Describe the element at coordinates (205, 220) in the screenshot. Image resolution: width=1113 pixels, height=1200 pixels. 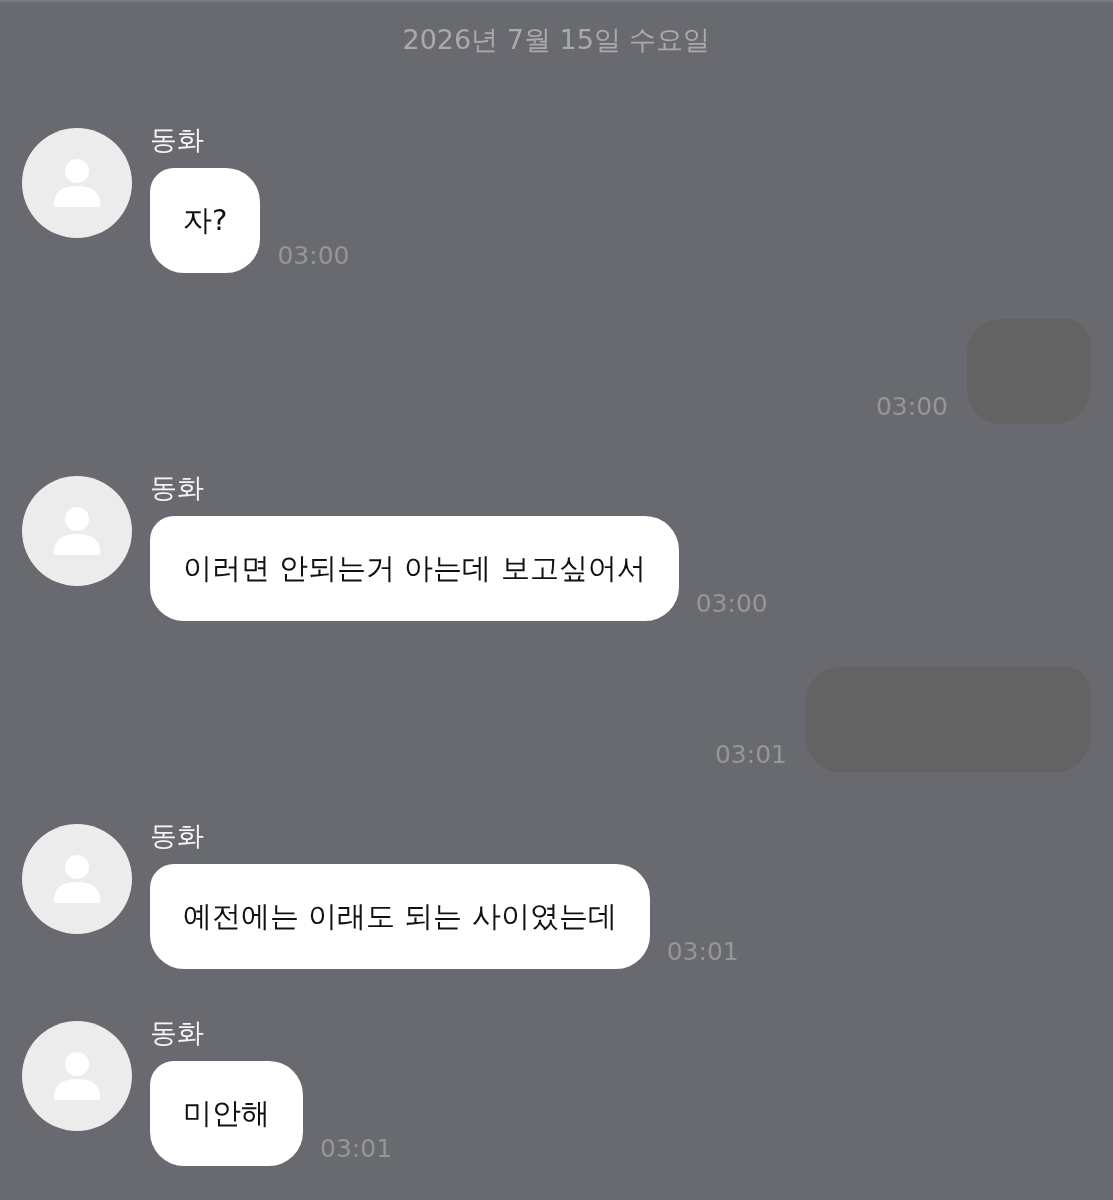
I see `message-bubble: 자?` at that location.